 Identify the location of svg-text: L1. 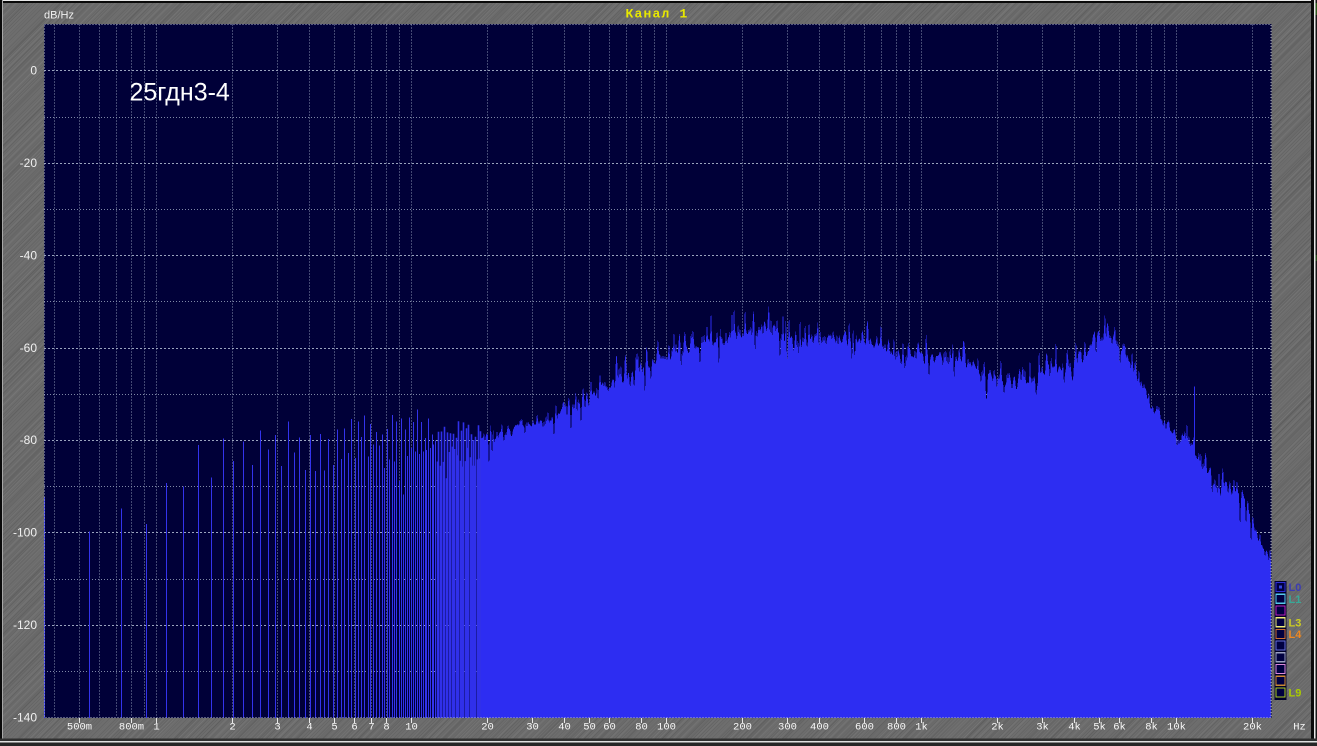
(1295, 600).